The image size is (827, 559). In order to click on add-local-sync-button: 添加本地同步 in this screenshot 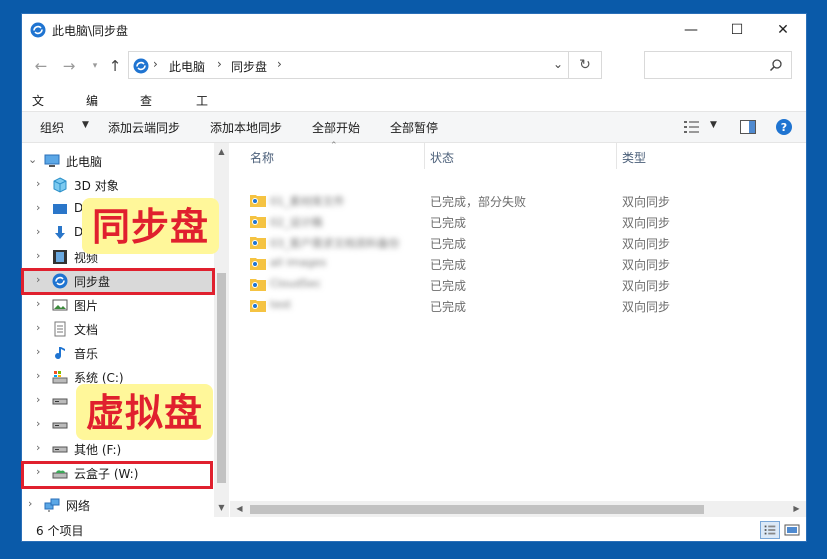, I will do `click(246, 127)`.